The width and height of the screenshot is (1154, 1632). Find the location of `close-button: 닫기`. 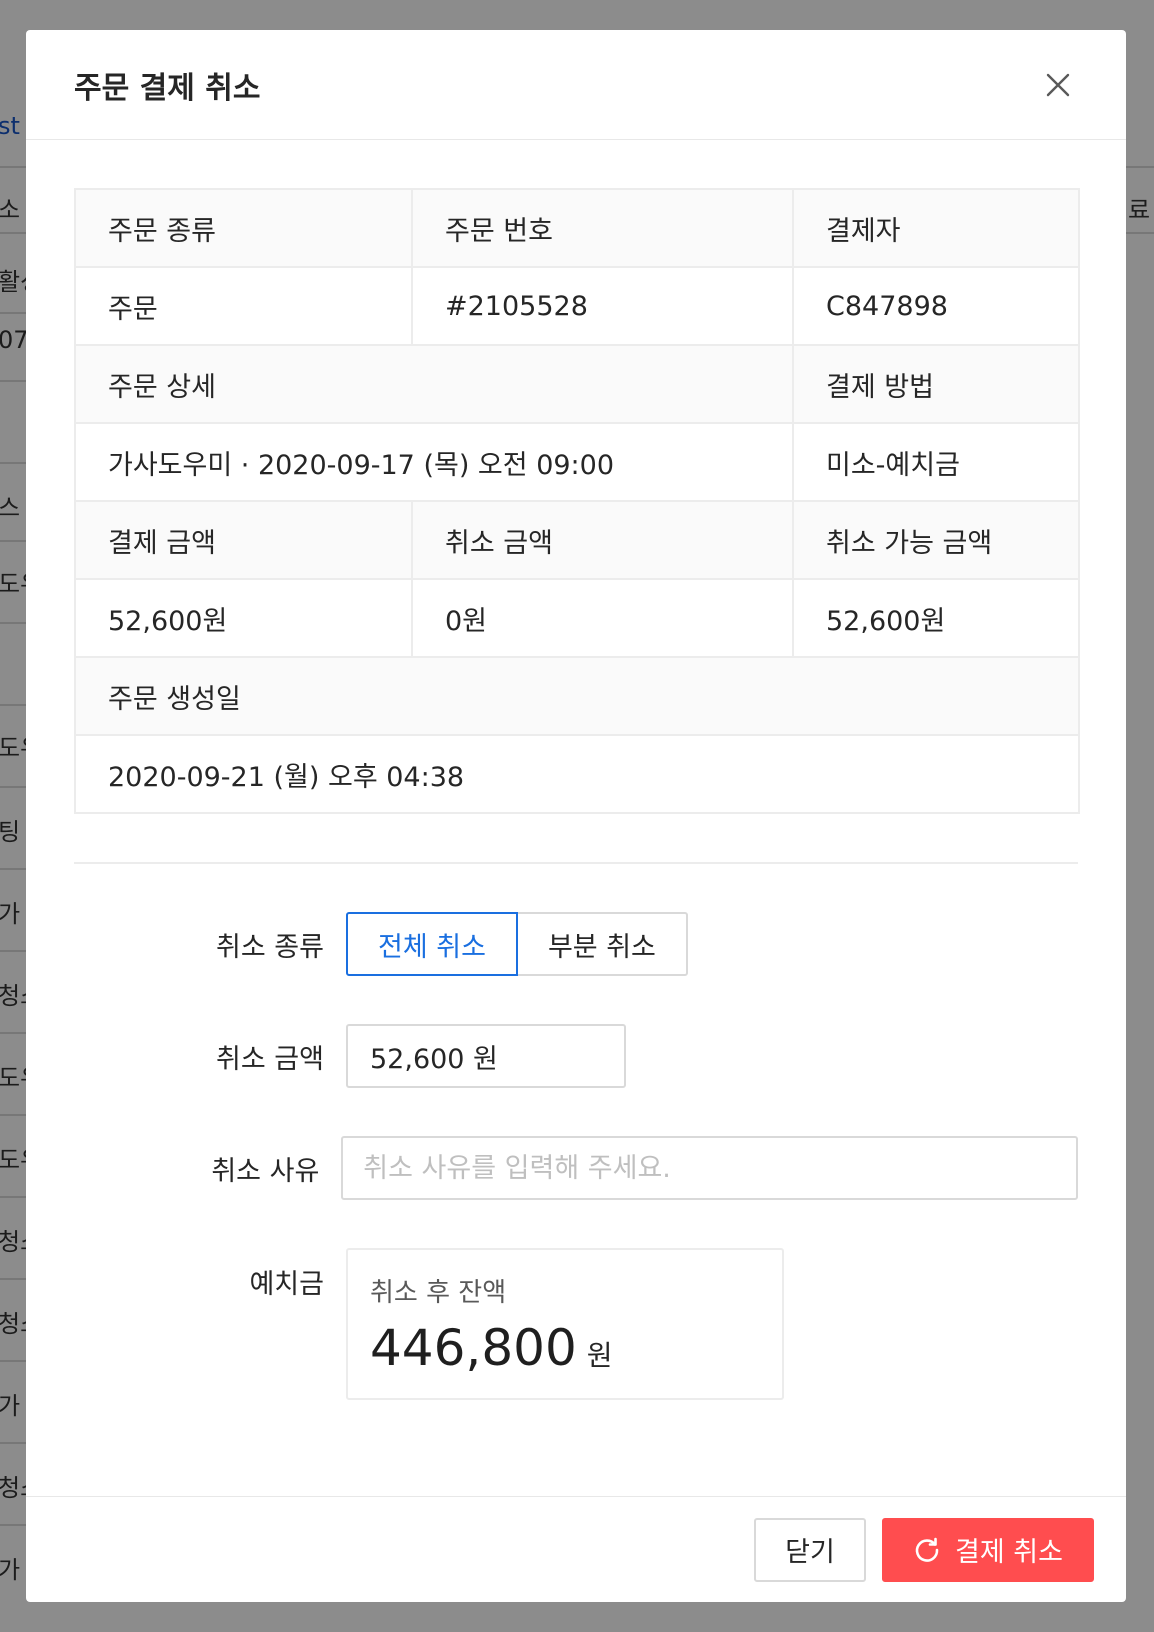

close-button: 닫기 is located at coordinates (810, 1549).